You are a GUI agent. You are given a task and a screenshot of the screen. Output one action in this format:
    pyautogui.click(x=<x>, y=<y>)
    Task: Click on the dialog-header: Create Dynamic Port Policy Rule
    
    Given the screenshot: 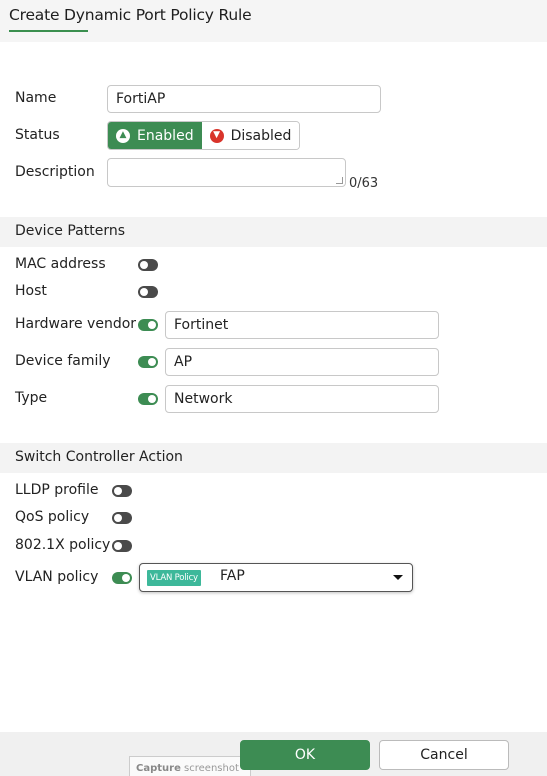 What is the action you would take?
    pyautogui.click(x=273, y=21)
    